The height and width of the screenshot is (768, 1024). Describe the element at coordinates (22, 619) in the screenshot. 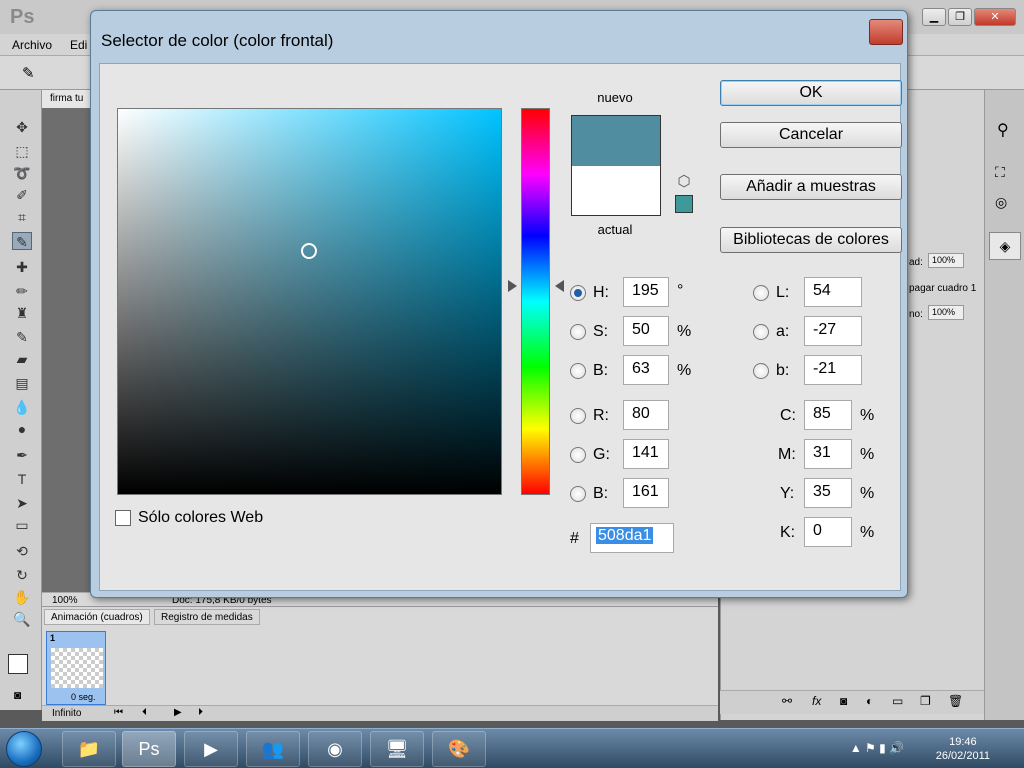

I see `zoom-tool-icon: 🔍` at that location.